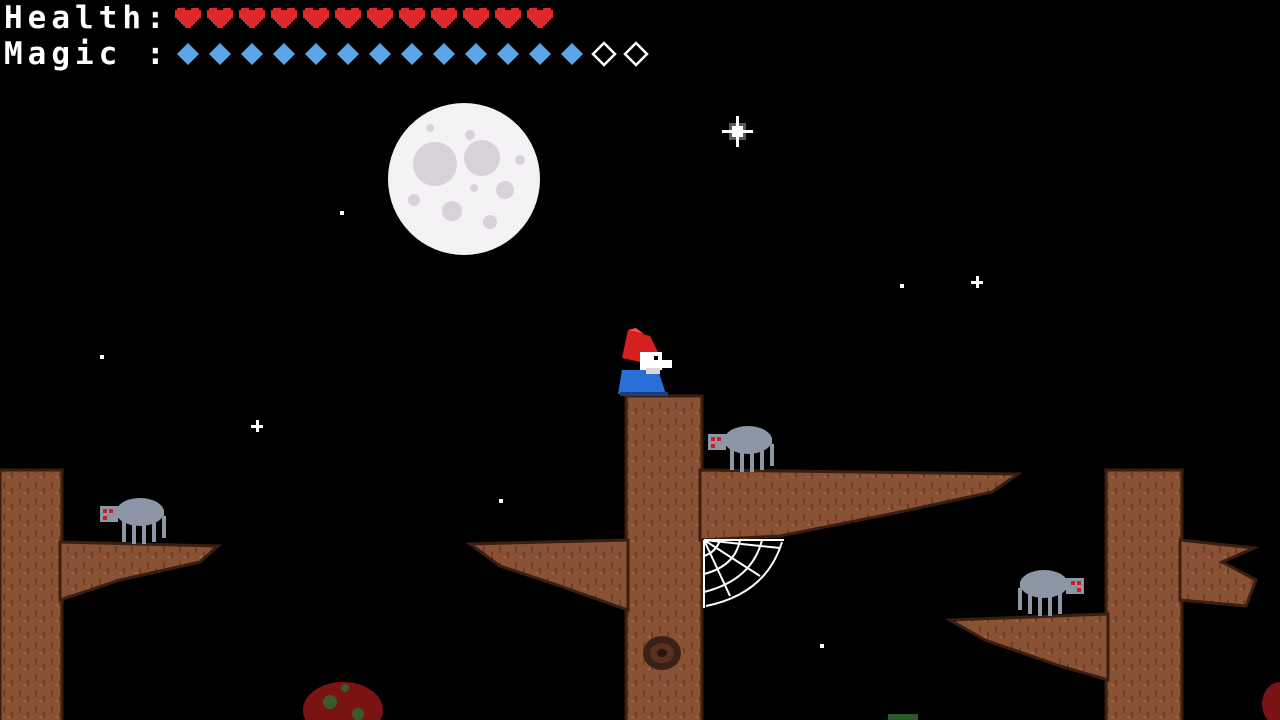 The image size is (1280, 720). I want to click on magic-label: Magic :, so click(87, 54).